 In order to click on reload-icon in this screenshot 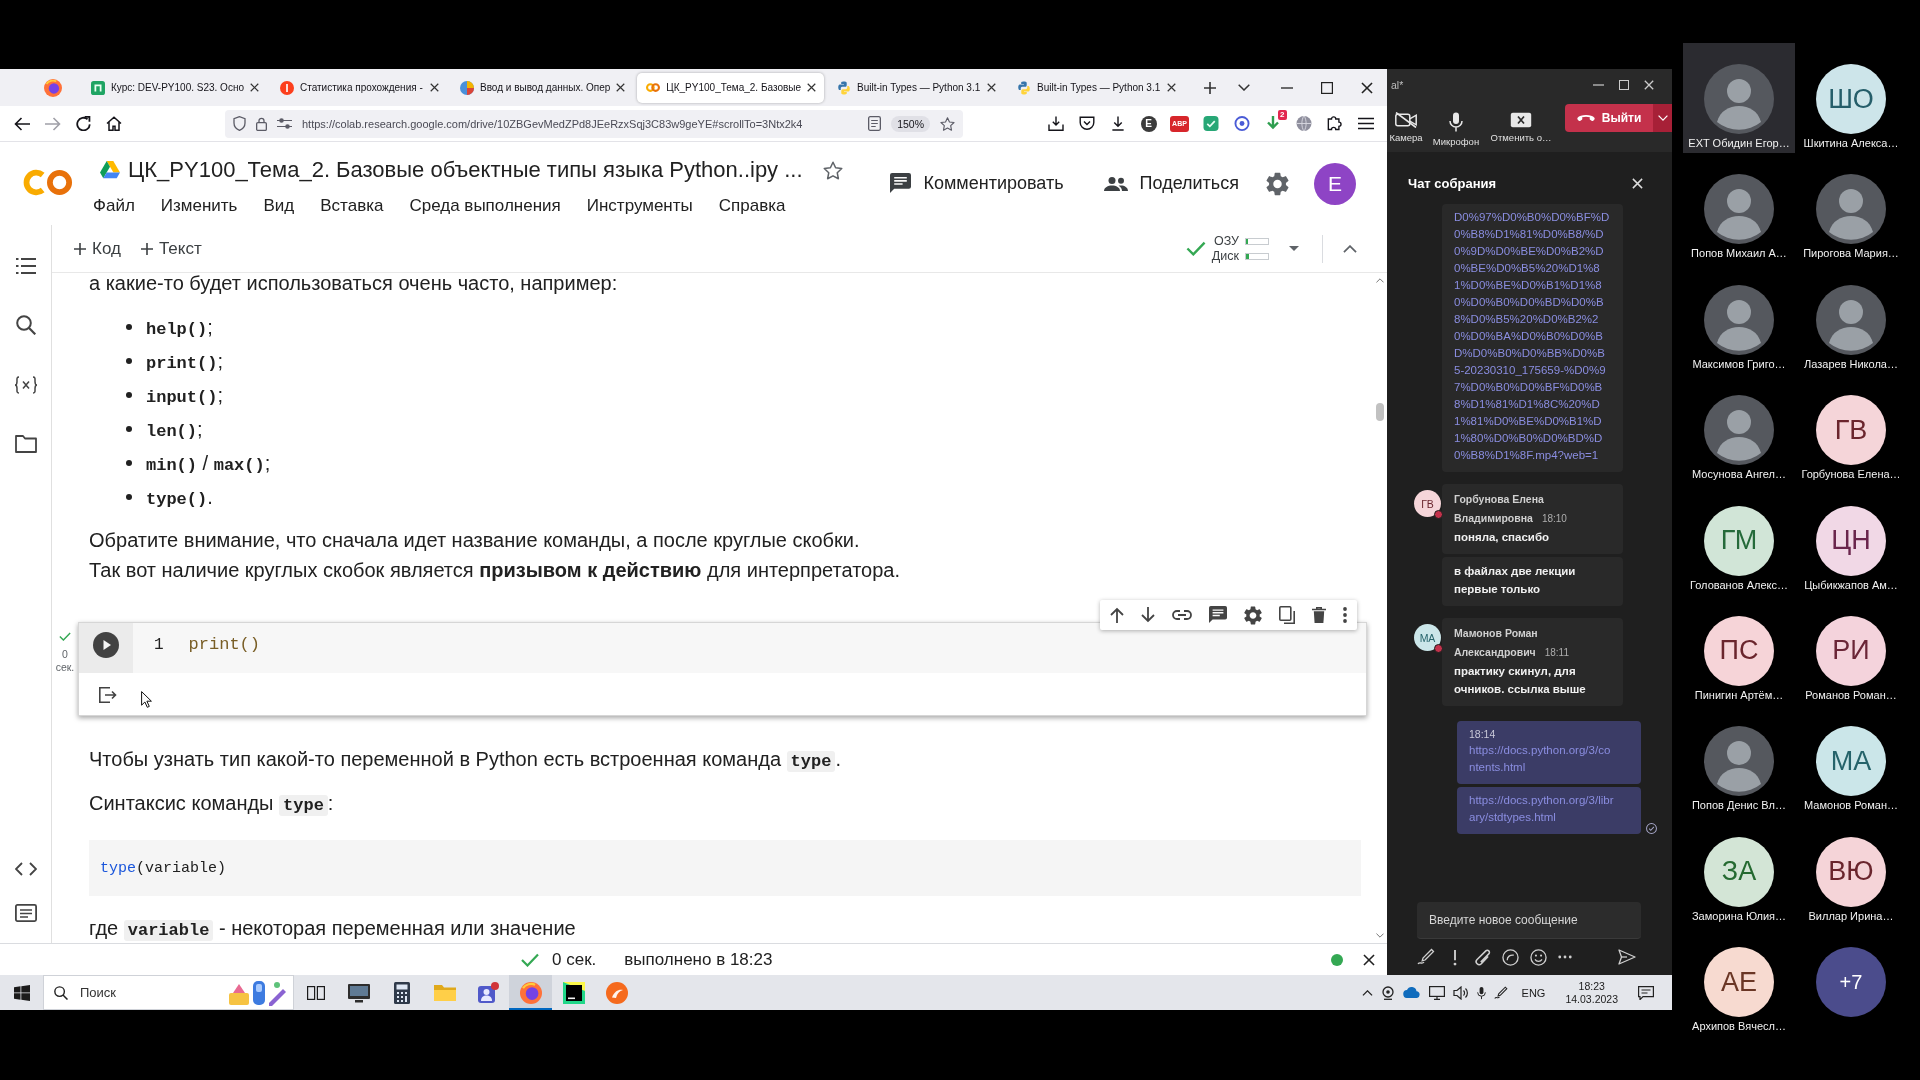, I will do `click(83, 123)`.